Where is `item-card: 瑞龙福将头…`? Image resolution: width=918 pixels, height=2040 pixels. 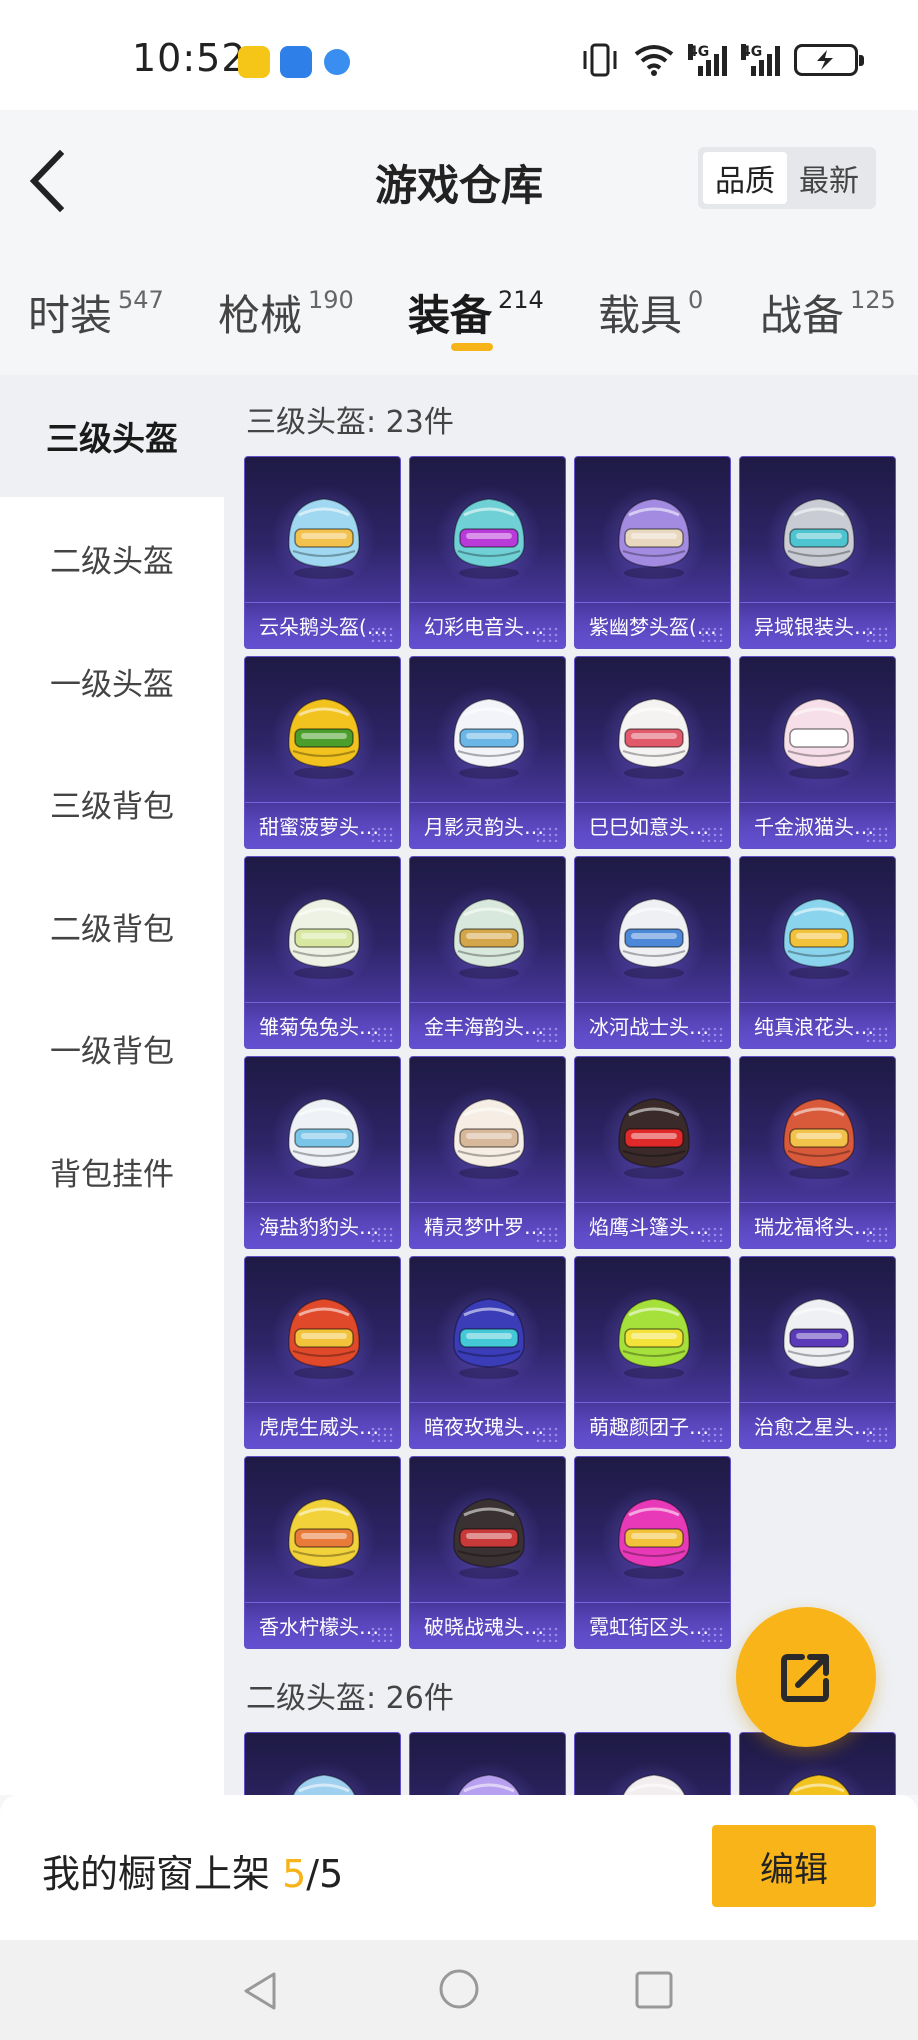 item-card: 瑞龙福将头… is located at coordinates (817, 1152).